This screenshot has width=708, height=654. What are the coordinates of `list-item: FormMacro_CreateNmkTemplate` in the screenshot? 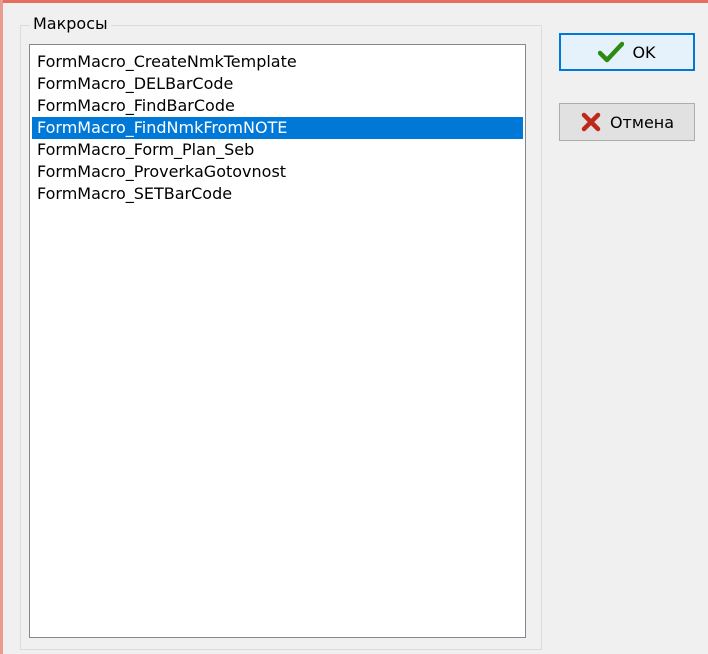 It's located at (277, 62).